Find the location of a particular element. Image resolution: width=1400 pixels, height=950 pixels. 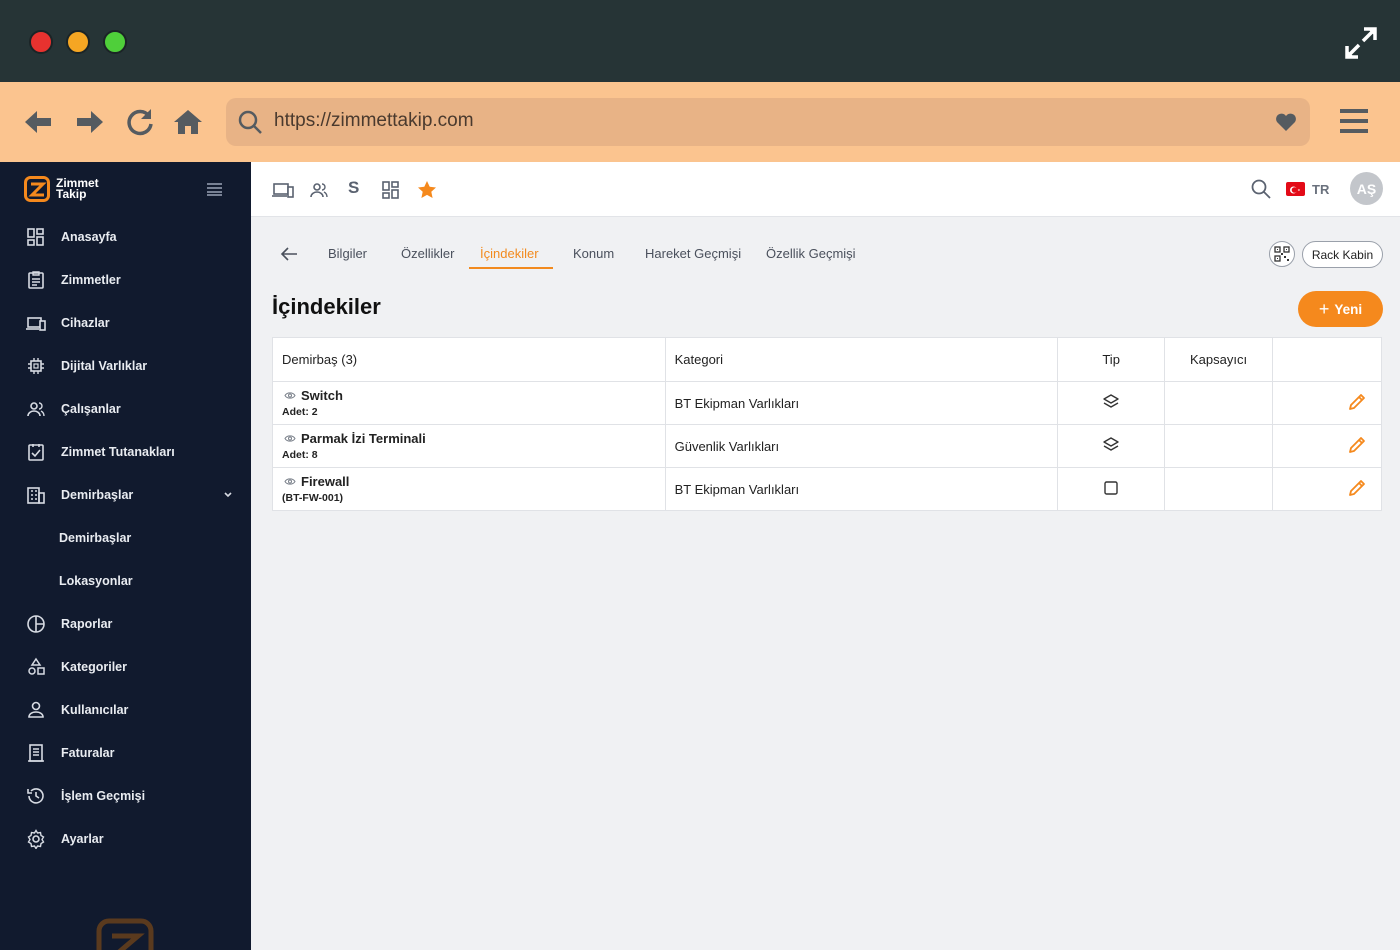

sidebar-item-faturalar: Faturalar is located at coordinates (125, 753).